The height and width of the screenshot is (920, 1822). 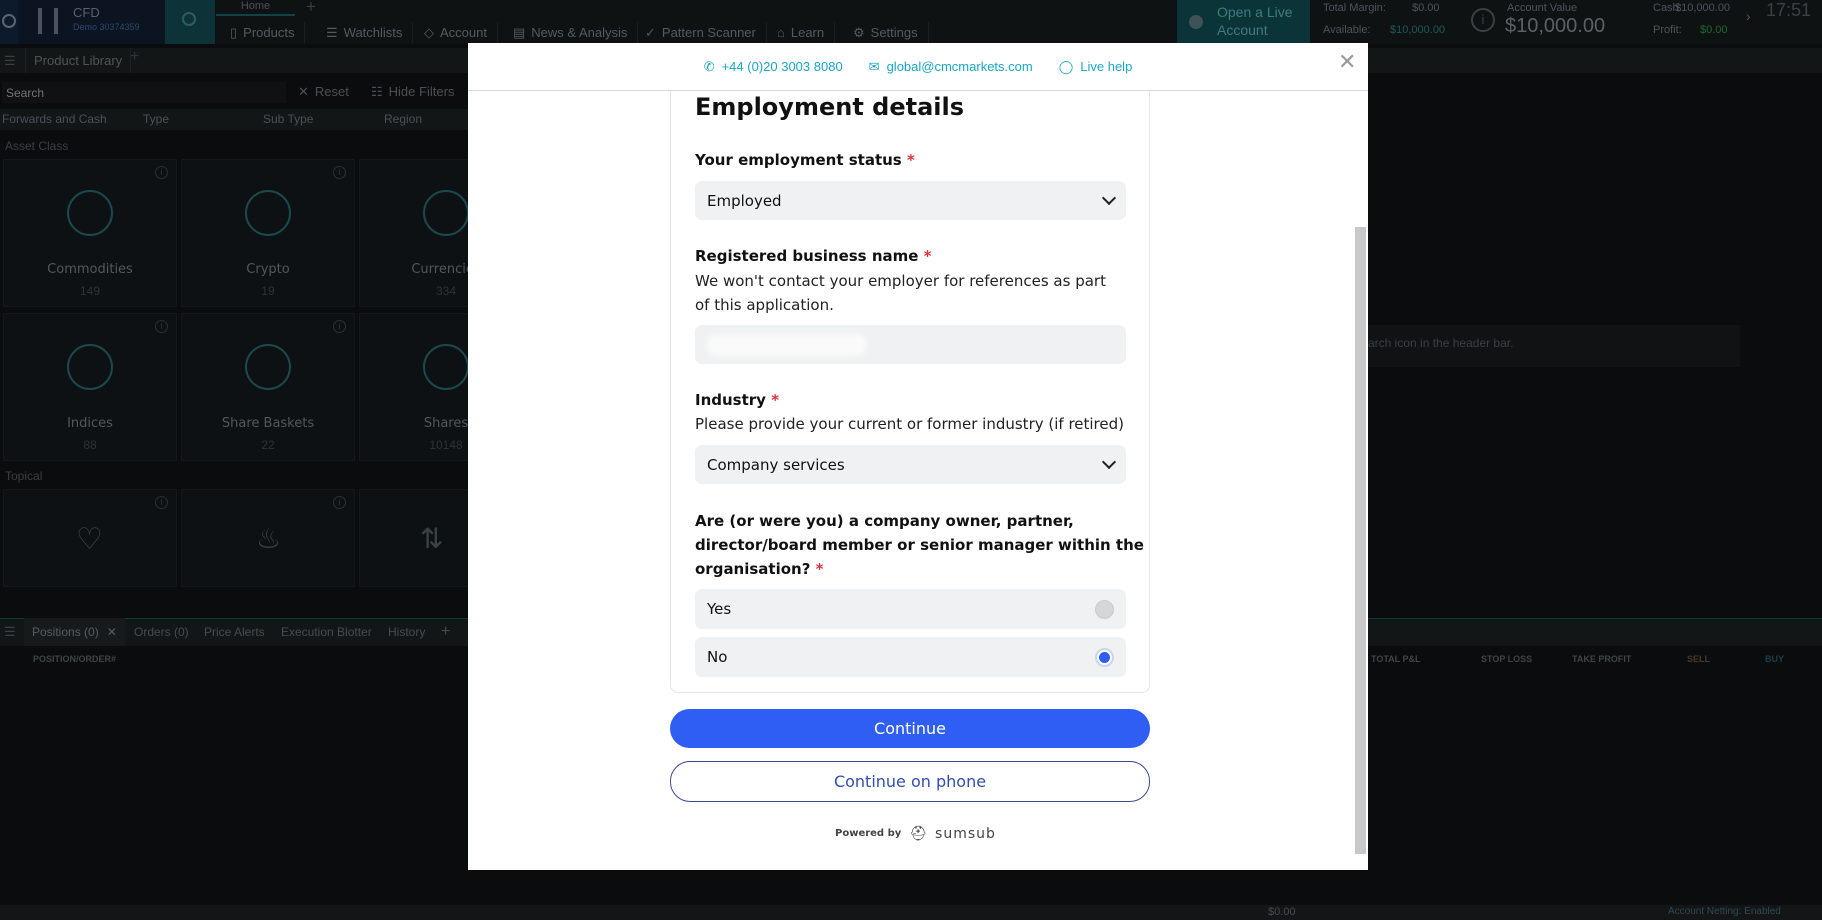 I want to click on tab-home: Home, so click(x=255, y=8).